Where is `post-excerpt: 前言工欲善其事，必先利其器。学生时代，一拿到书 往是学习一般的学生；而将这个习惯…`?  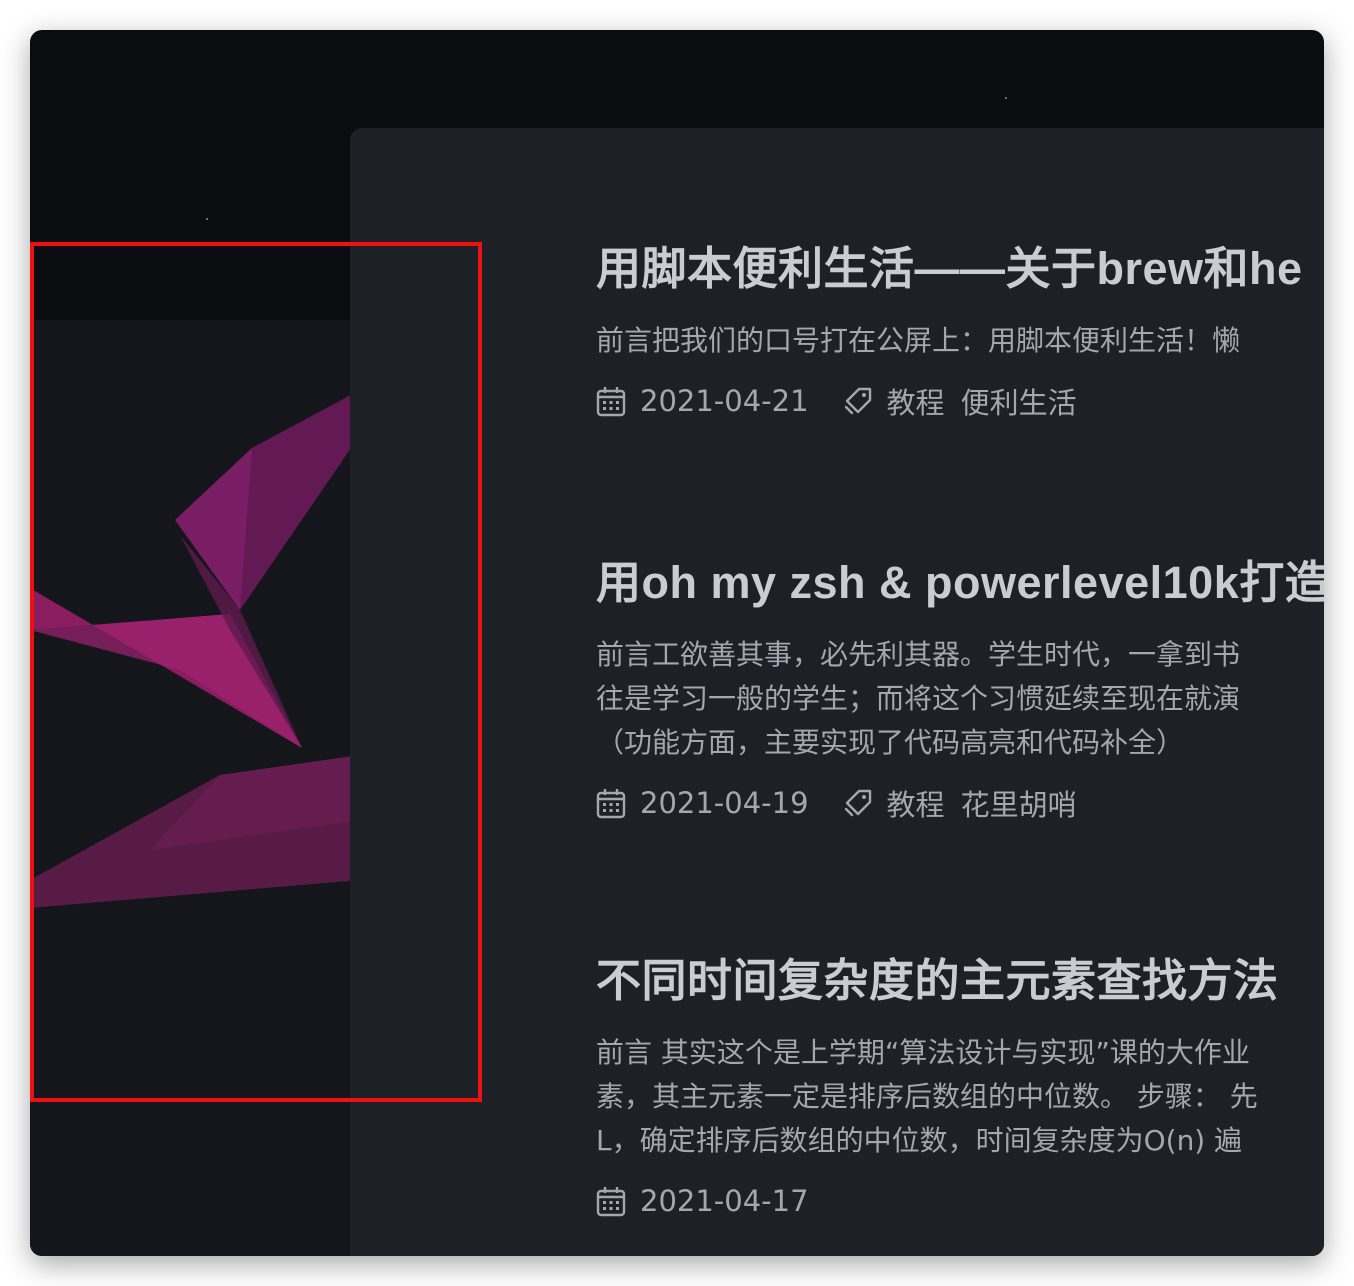
post-excerpt: 前言工欲善其事，必先利其器。学生时代，一拿到书 往是学习一般的学生；而将这个习惯… is located at coordinates (960, 699).